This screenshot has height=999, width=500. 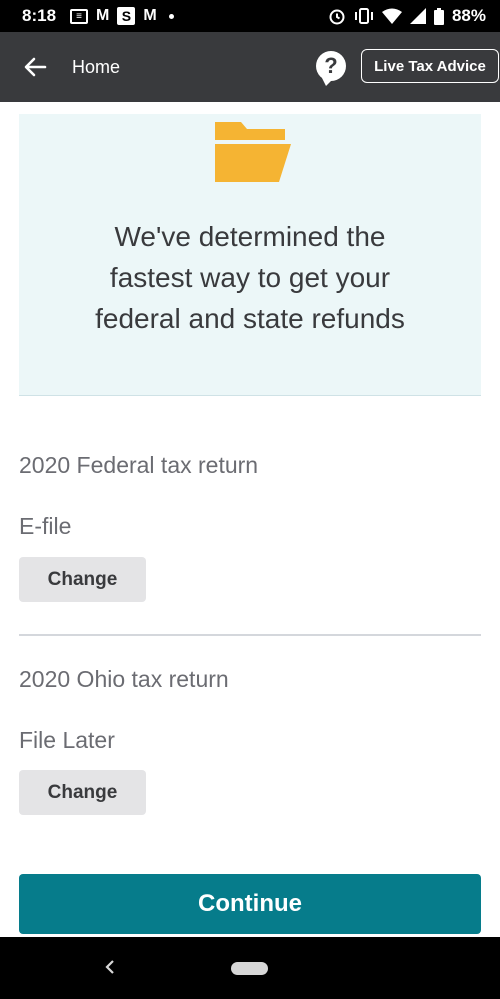 I want to click on question-icon: ?, so click(x=331, y=65).